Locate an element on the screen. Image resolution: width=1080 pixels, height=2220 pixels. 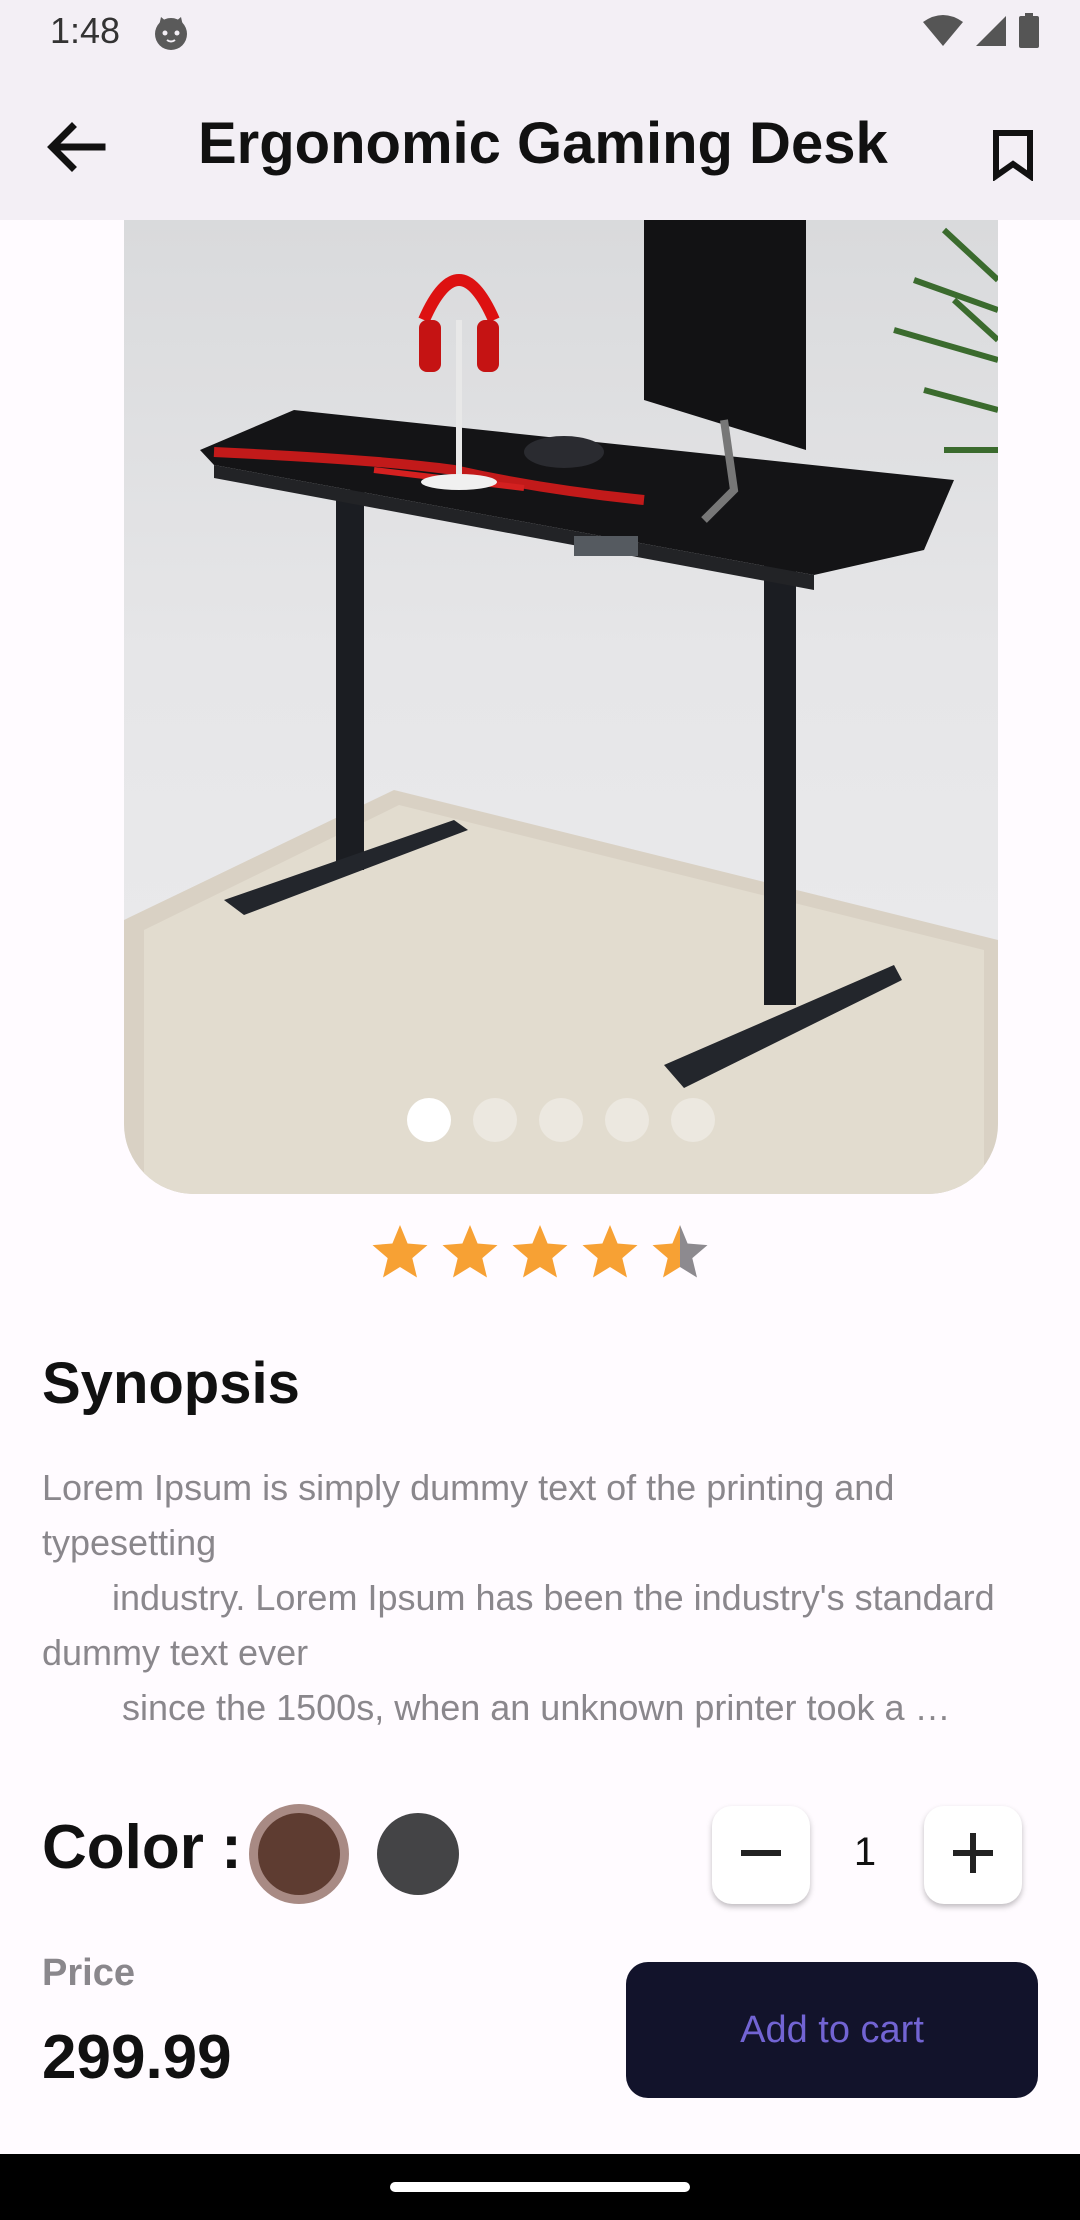
color-swatch-brown is located at coordinates (299, 1854).